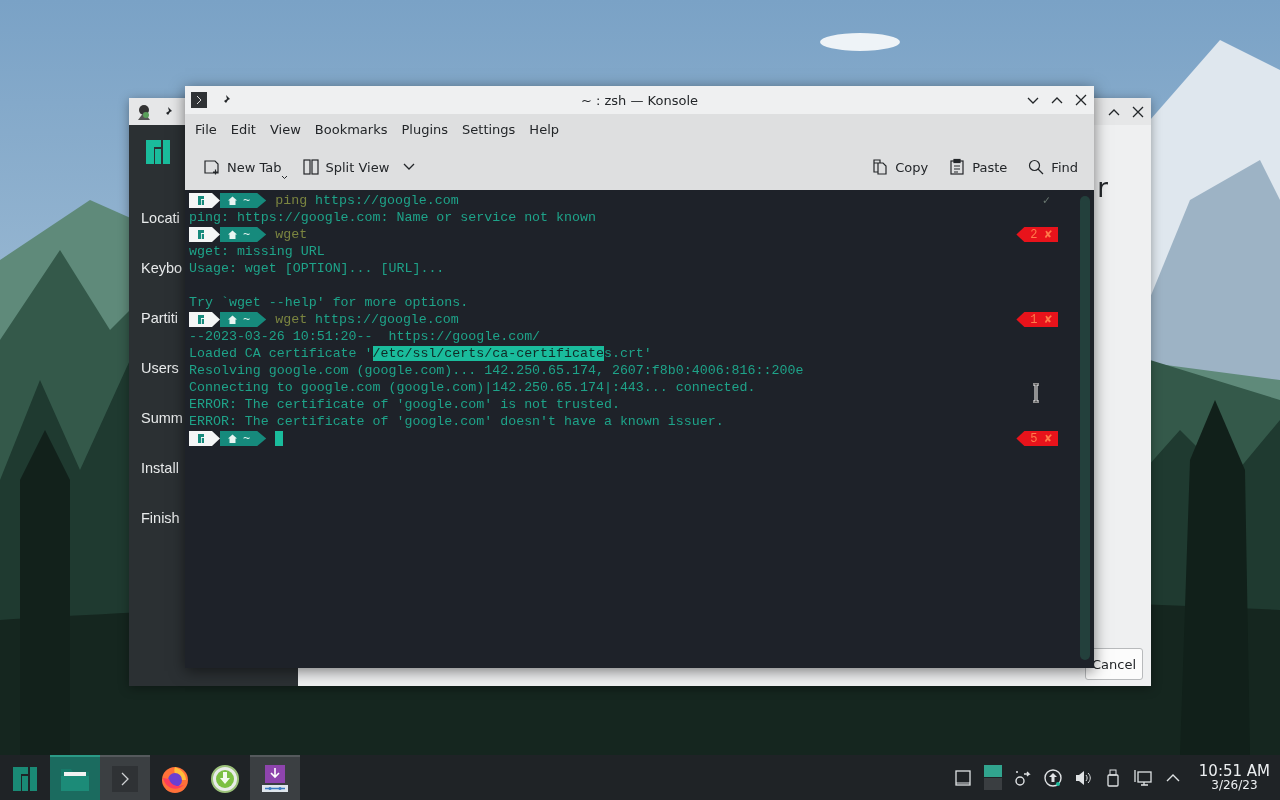  Describe the element at coordinates (1046, 200) in the screenshot. I see `success-mark: ✓` at that location.